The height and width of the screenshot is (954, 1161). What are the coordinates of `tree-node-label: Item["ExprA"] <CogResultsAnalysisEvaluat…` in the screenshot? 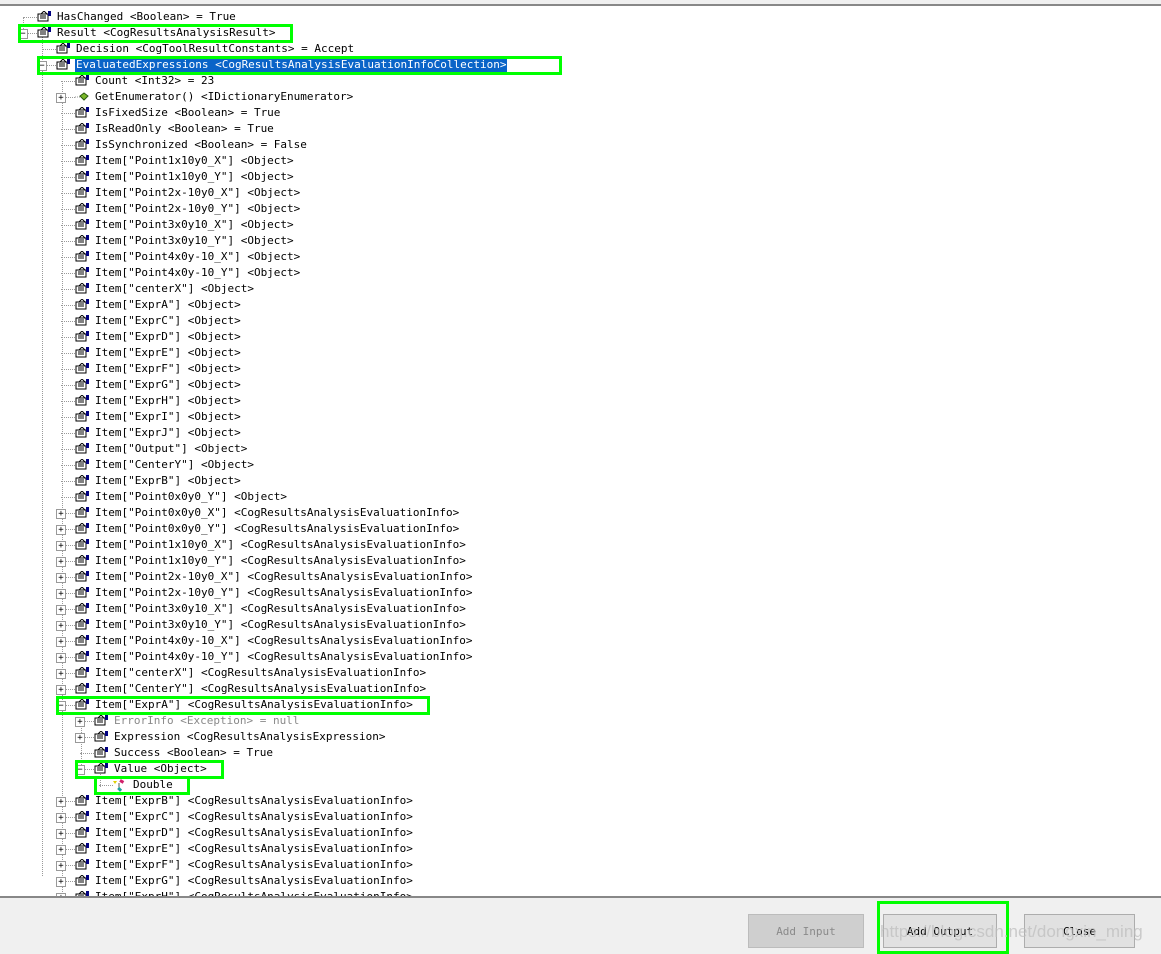 It's located at (254, 705).